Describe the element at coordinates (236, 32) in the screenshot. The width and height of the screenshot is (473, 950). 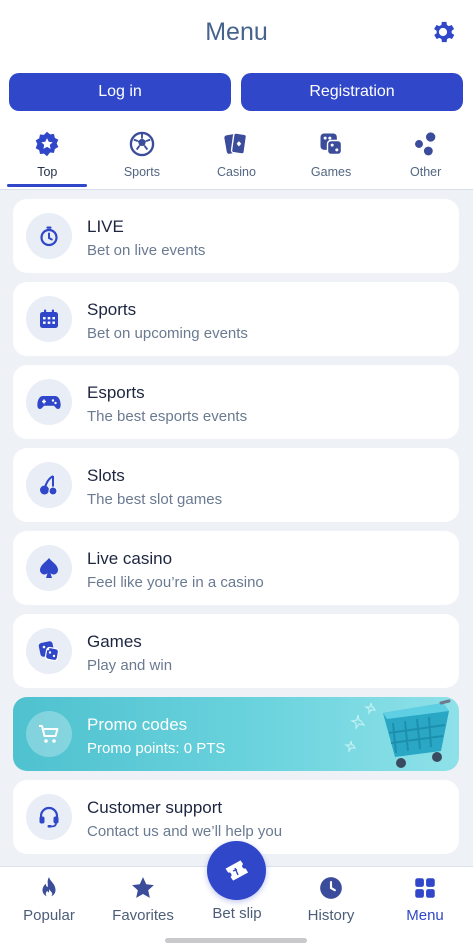
I see `page-title: Menu` at that location.